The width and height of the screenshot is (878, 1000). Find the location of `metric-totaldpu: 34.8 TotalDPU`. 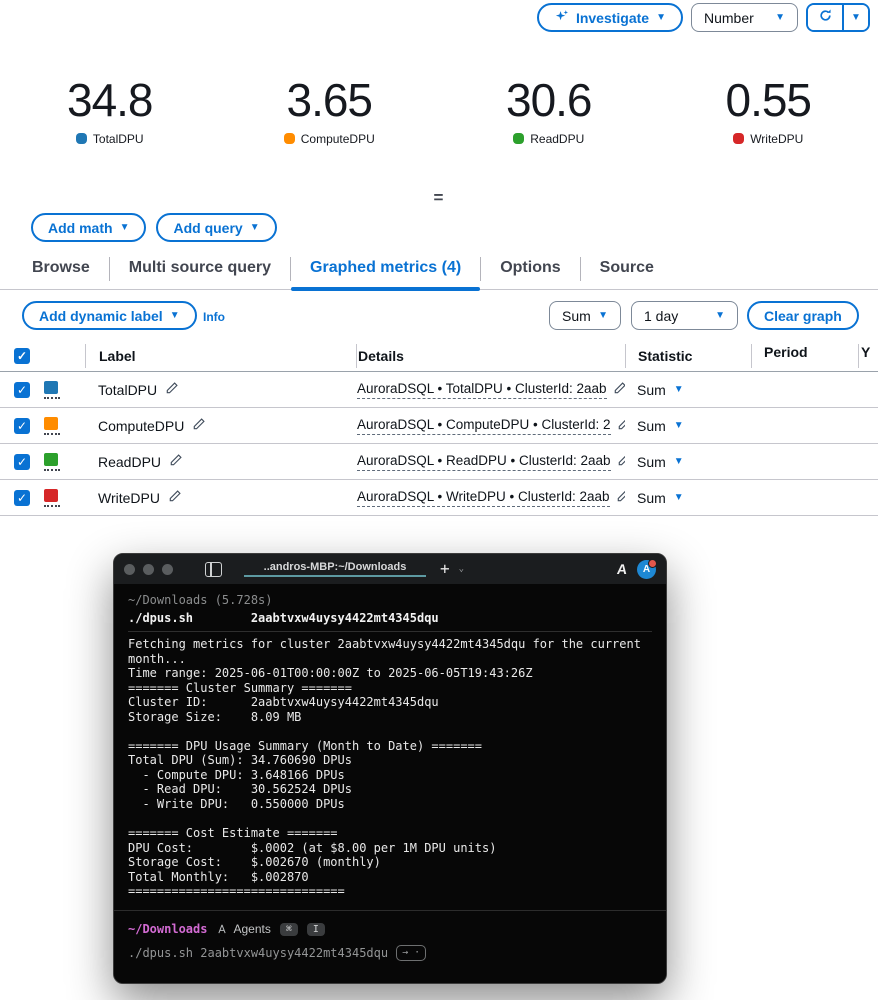

metric-totaldpu: 34.8 TotalDPU is located at coordinates (110, 110).